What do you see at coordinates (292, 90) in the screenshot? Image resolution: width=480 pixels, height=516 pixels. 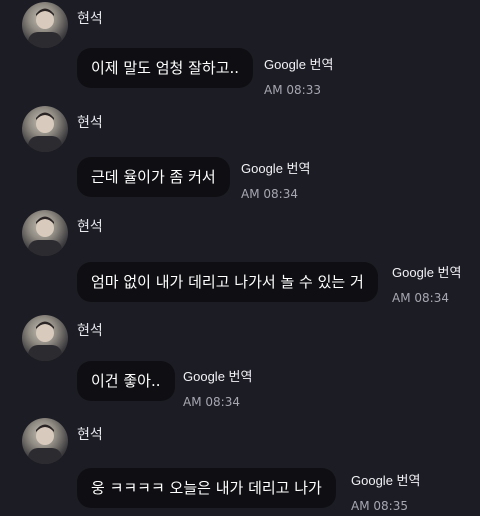 I see `timestamp: AM 08:33` at bounding box center [292, 90].